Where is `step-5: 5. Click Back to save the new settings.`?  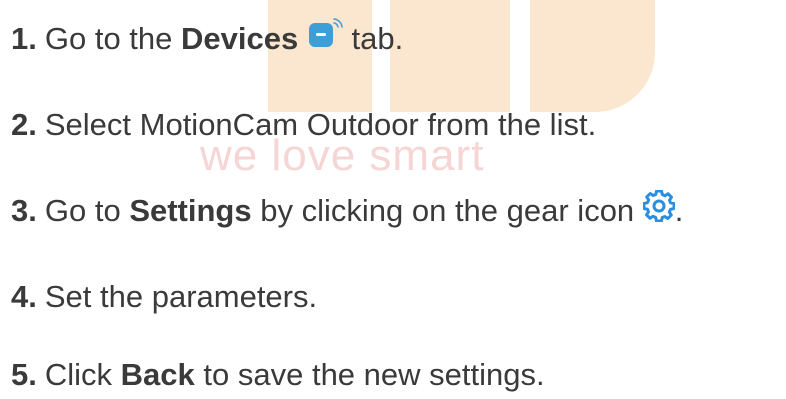
step-5: 5. Click Back to save the new settings. is located at coordinates (278, 375).